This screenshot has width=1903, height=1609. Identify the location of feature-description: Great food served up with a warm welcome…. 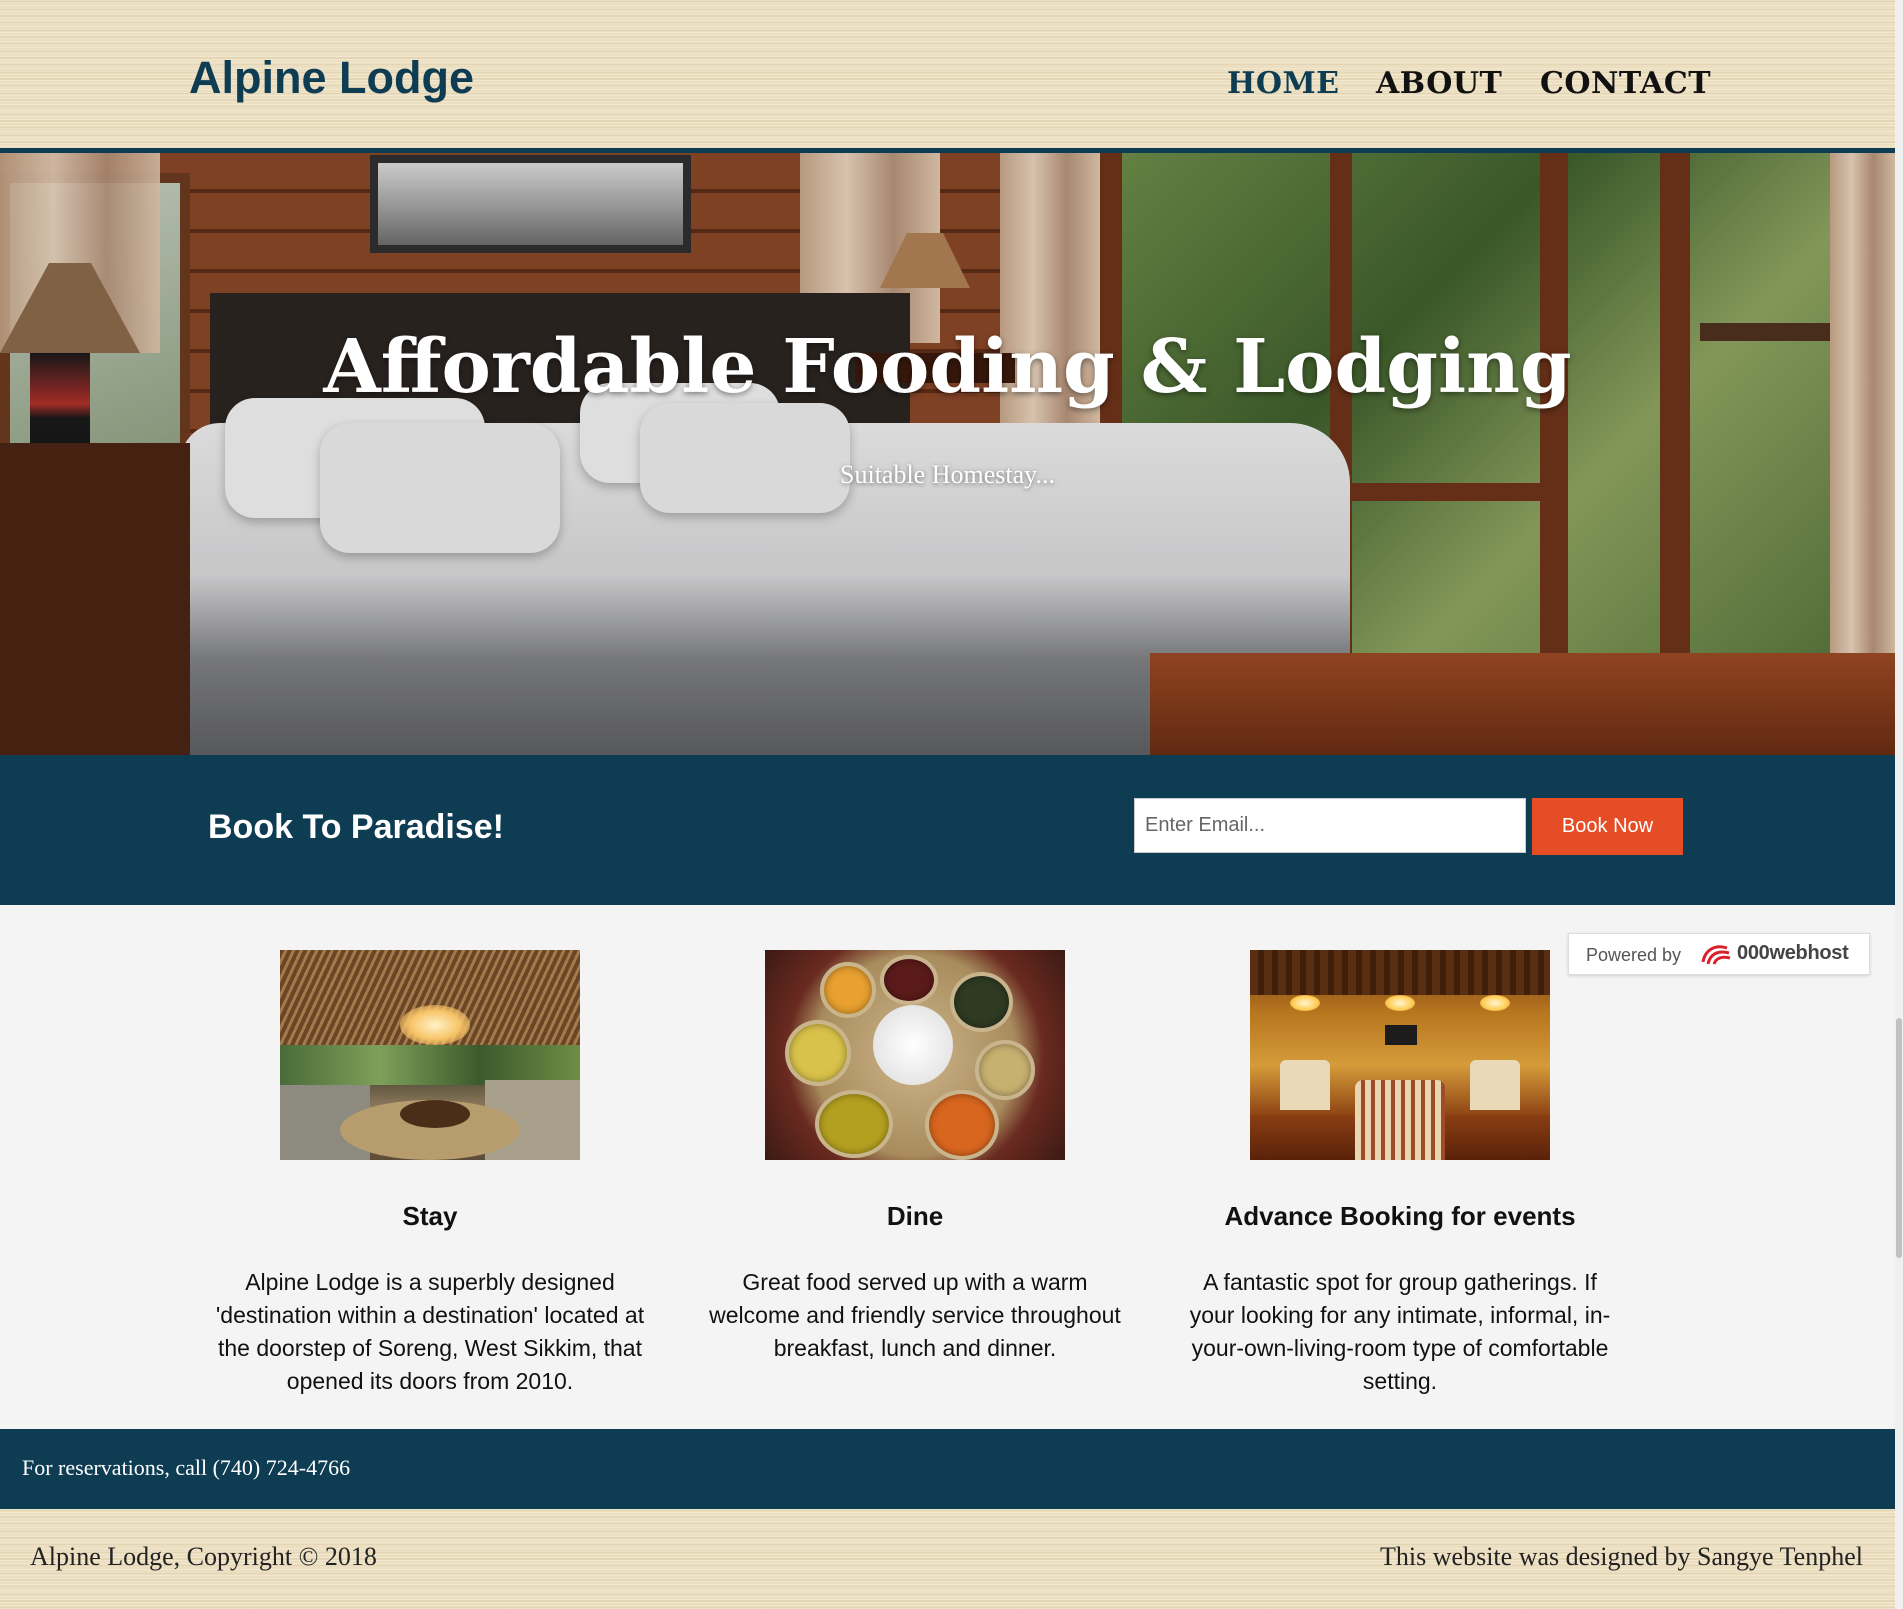
(915, 1315).